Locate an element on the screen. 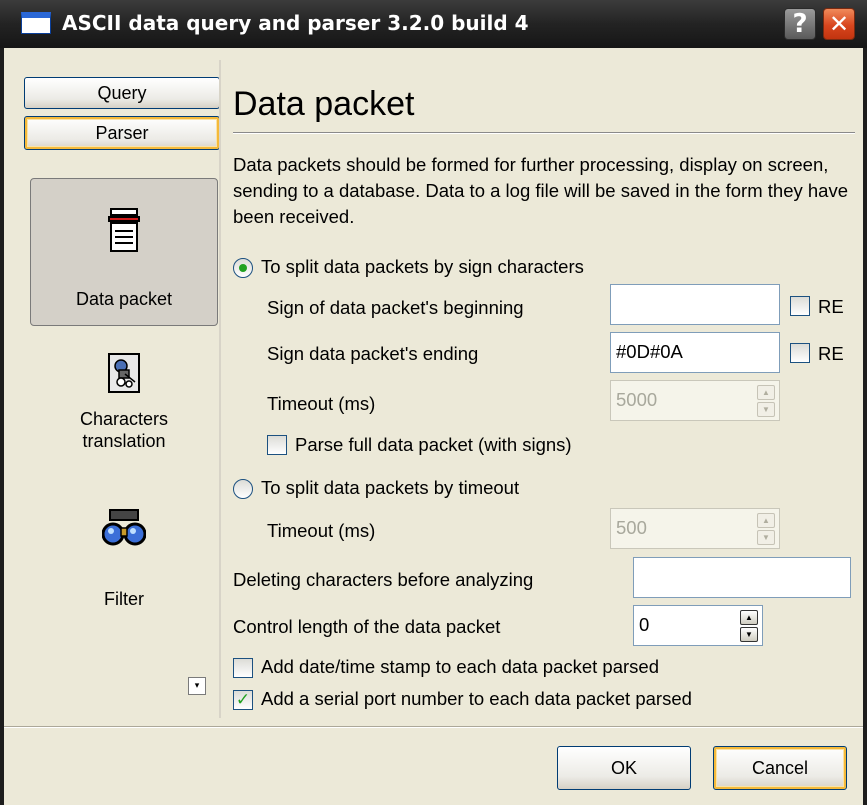 The width and height of the screenshot is (867, 805). split-by-signs-label: To split data packets by sign characters is located at coordinates (422, 266).